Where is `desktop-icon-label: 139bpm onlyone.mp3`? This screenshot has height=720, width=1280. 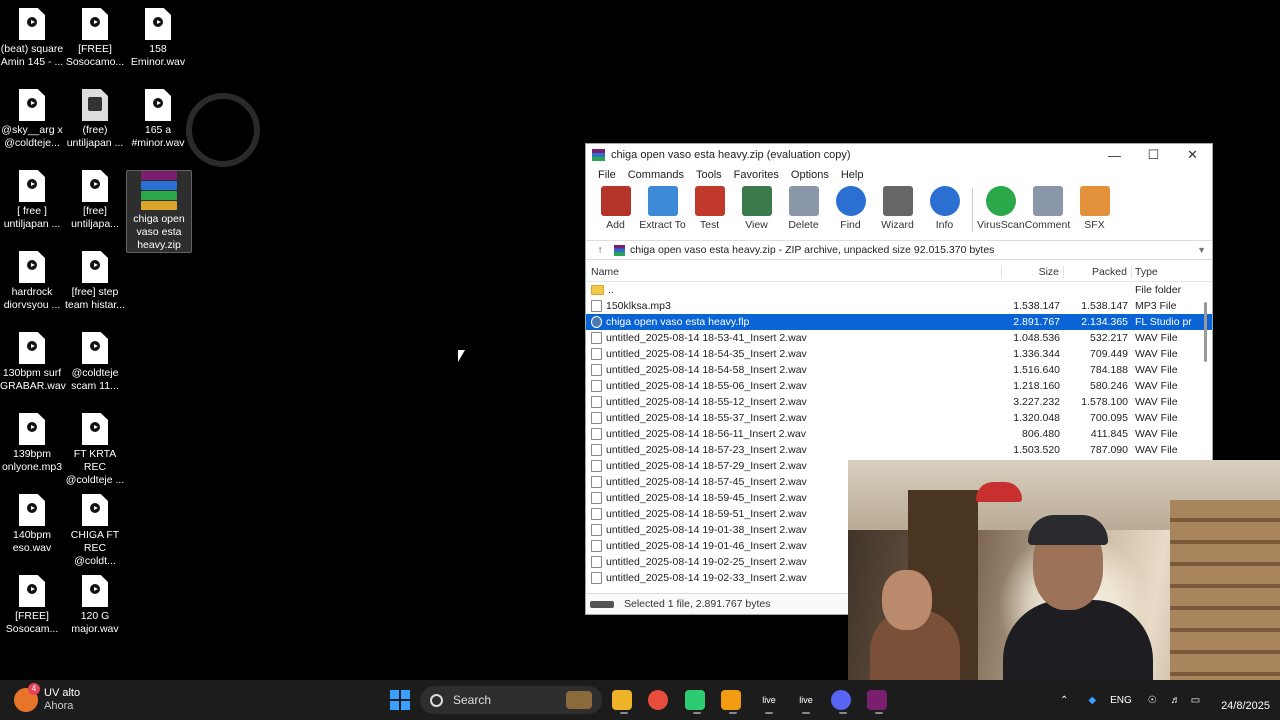
desktop-icon-label: 139bpm onlyone.mp3 is located at coordinates (32, 460).